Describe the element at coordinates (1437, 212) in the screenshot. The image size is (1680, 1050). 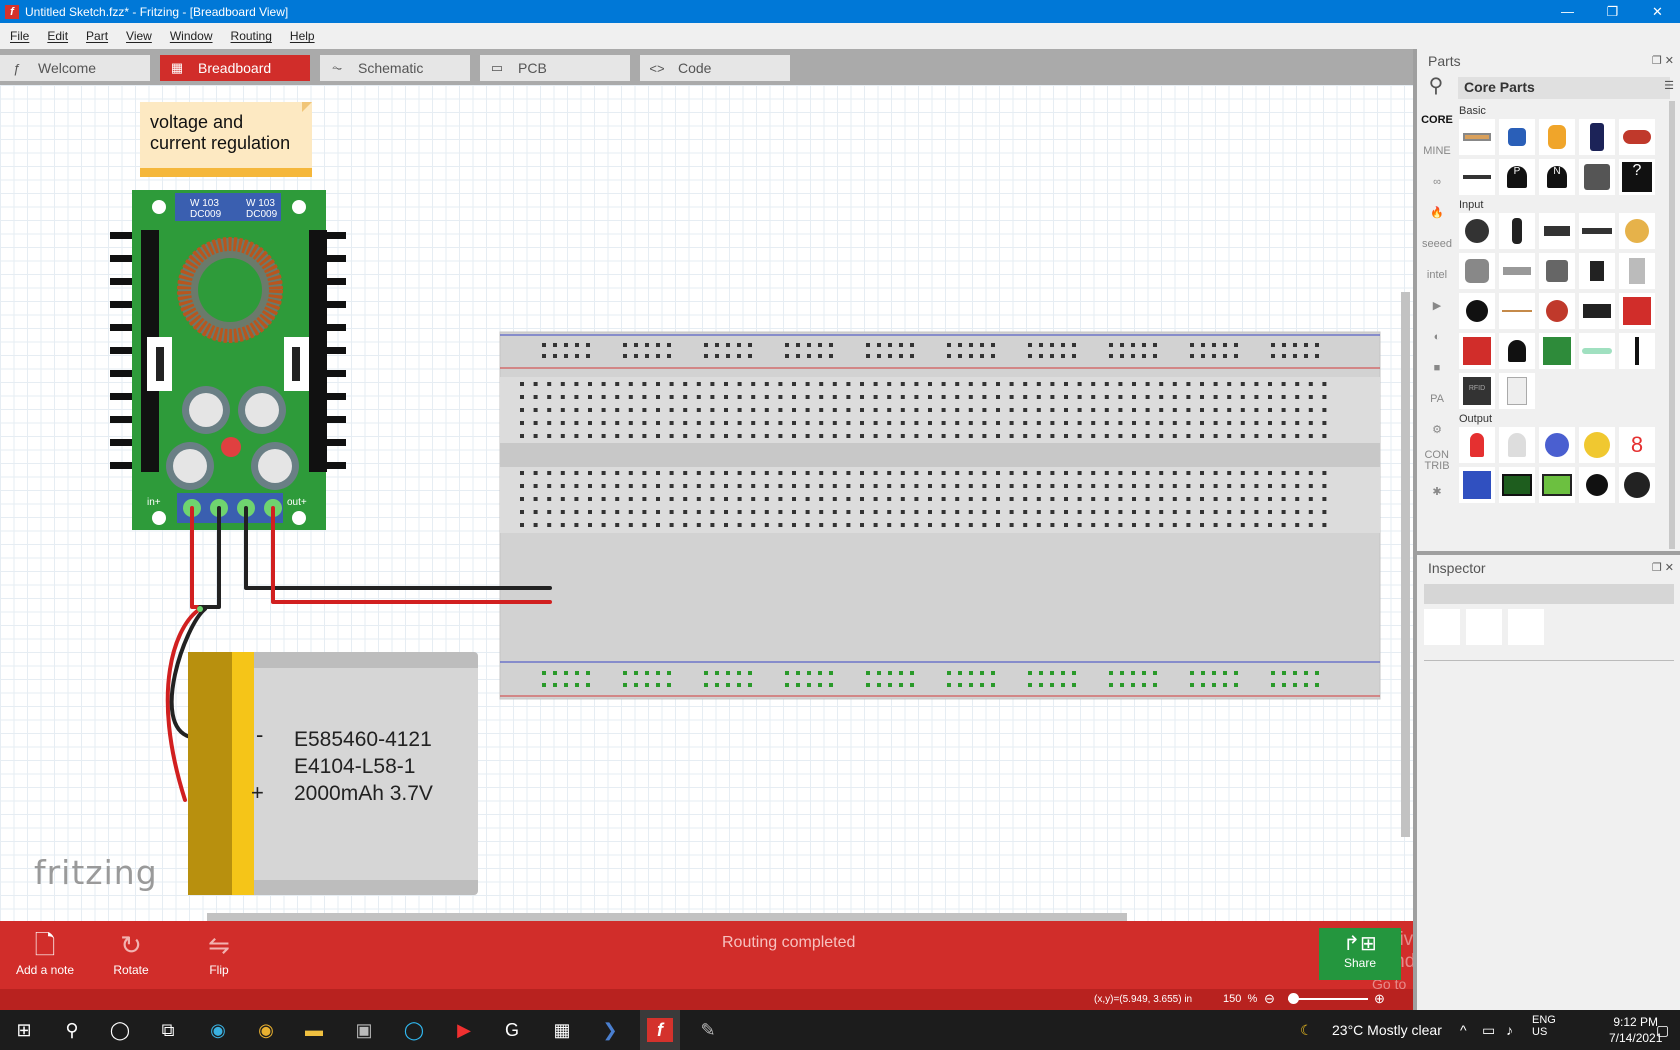
I see `bin-tab-sparkfun: 🔥` at that location.